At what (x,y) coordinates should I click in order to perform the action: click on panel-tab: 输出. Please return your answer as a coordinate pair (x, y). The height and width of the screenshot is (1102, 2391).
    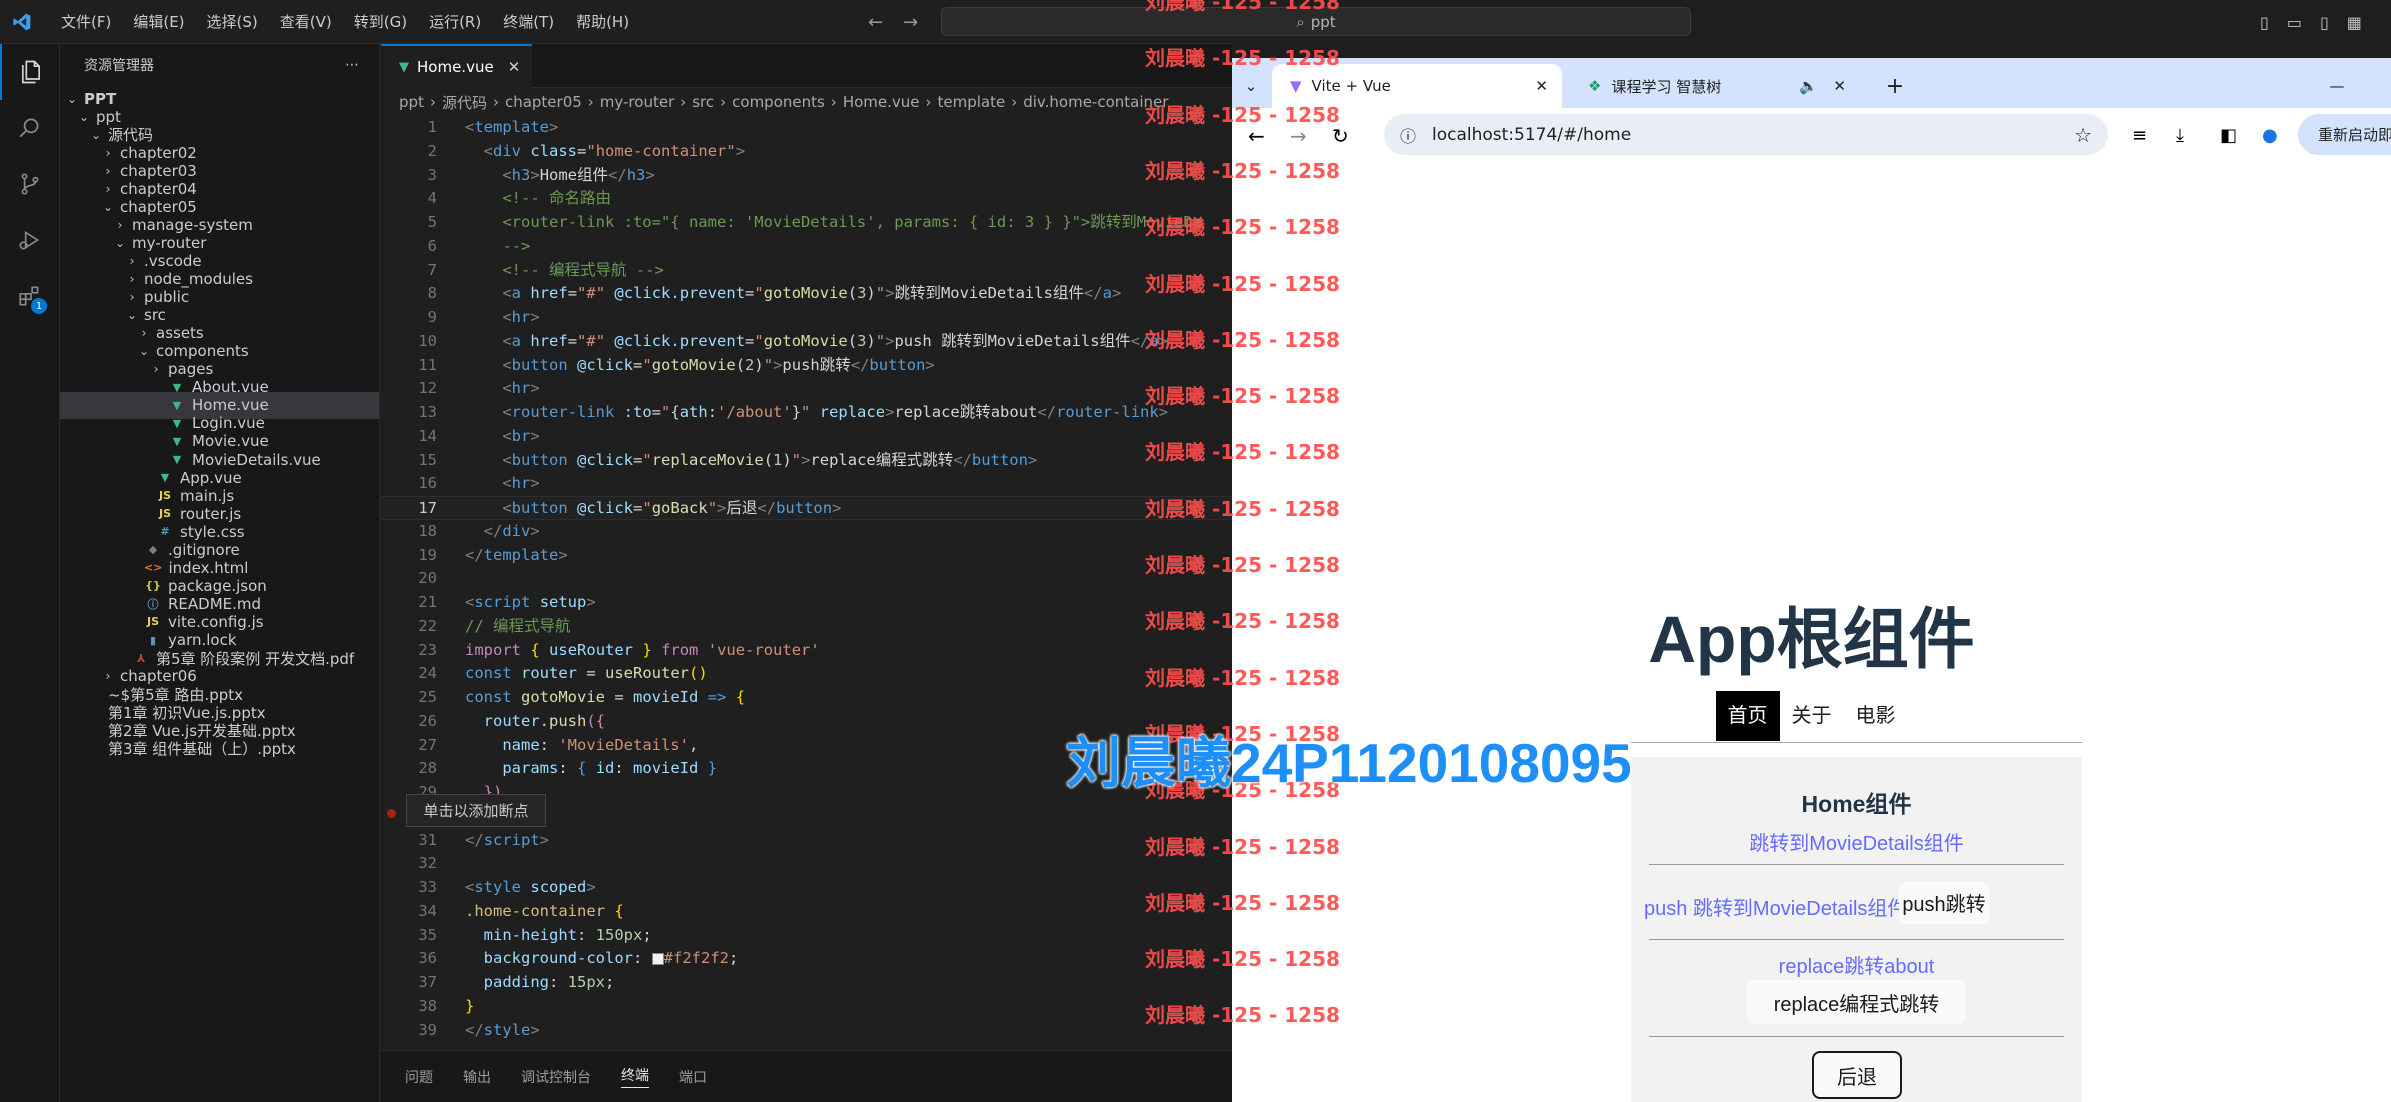
    Looking at the image, I should click on (477, 1077).